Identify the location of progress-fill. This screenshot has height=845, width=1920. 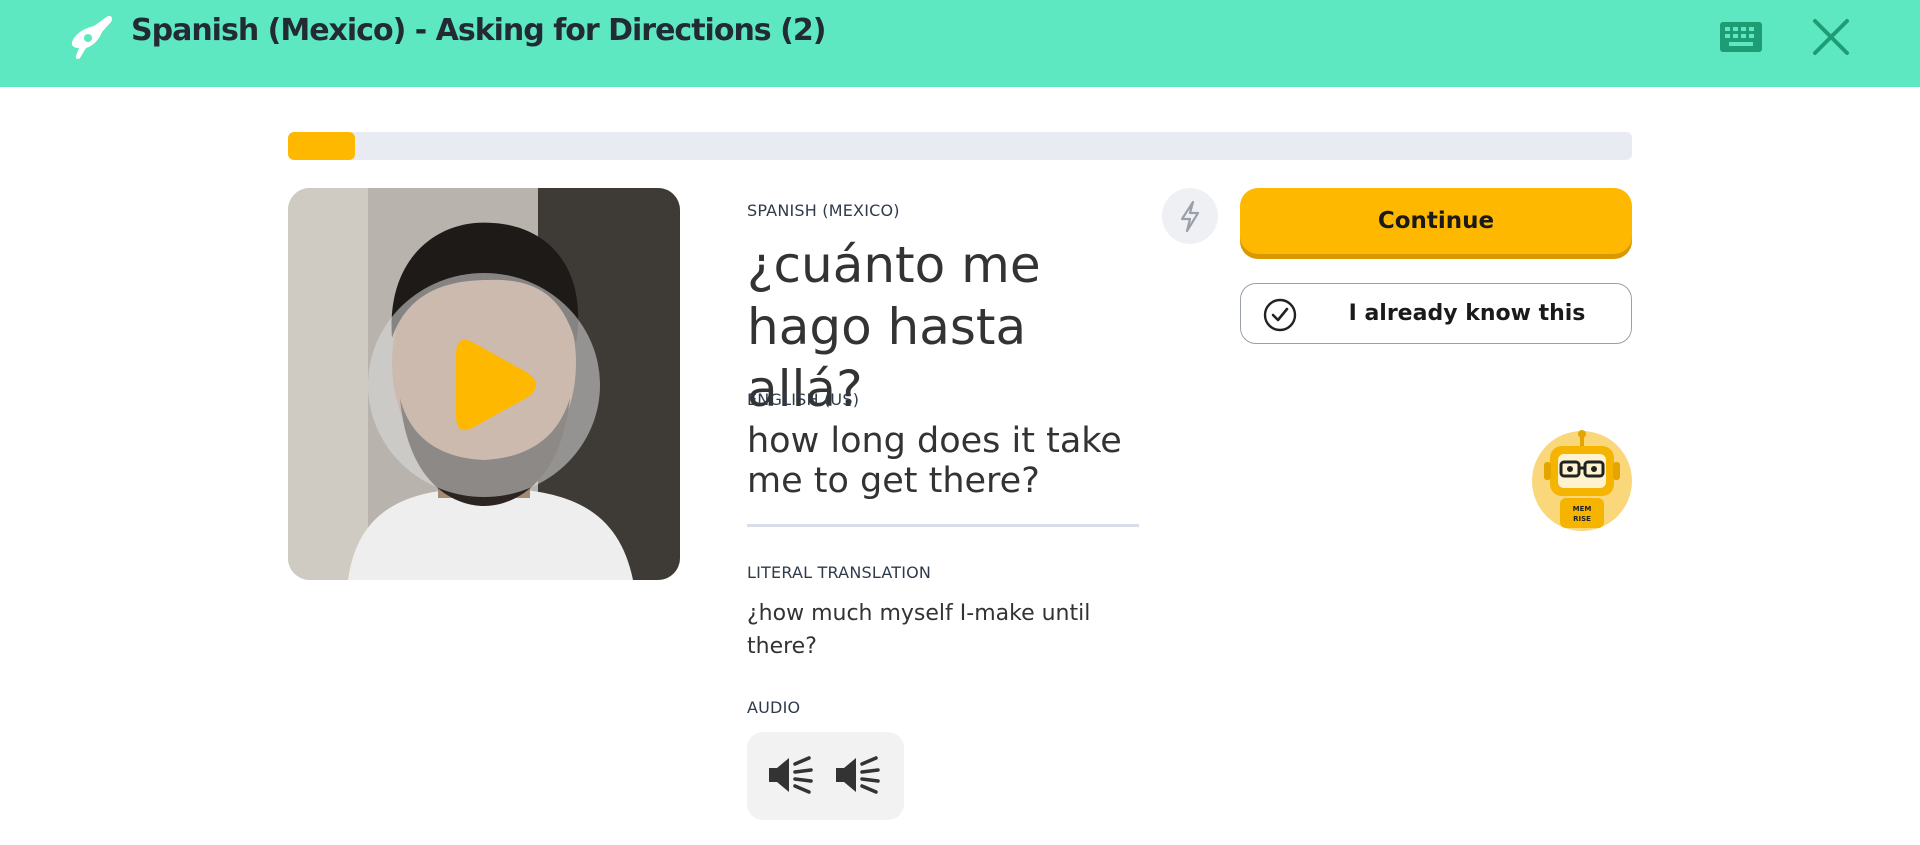
(322, 146).